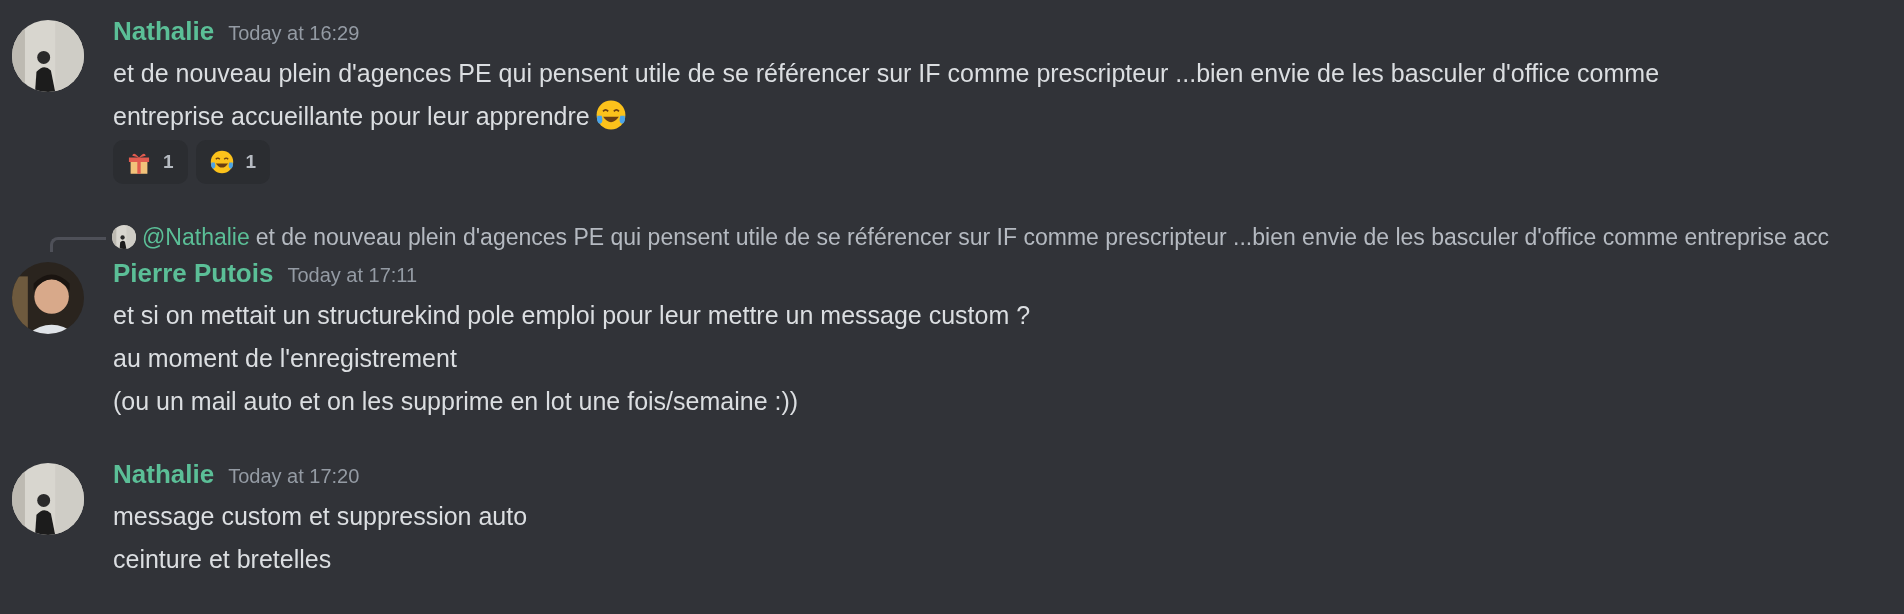 This screenshot has height=614, width=1904. What do you see at coordinates (78, 244) in the screenshot?
I see `reply-connector` at bounding box center [78, 244].